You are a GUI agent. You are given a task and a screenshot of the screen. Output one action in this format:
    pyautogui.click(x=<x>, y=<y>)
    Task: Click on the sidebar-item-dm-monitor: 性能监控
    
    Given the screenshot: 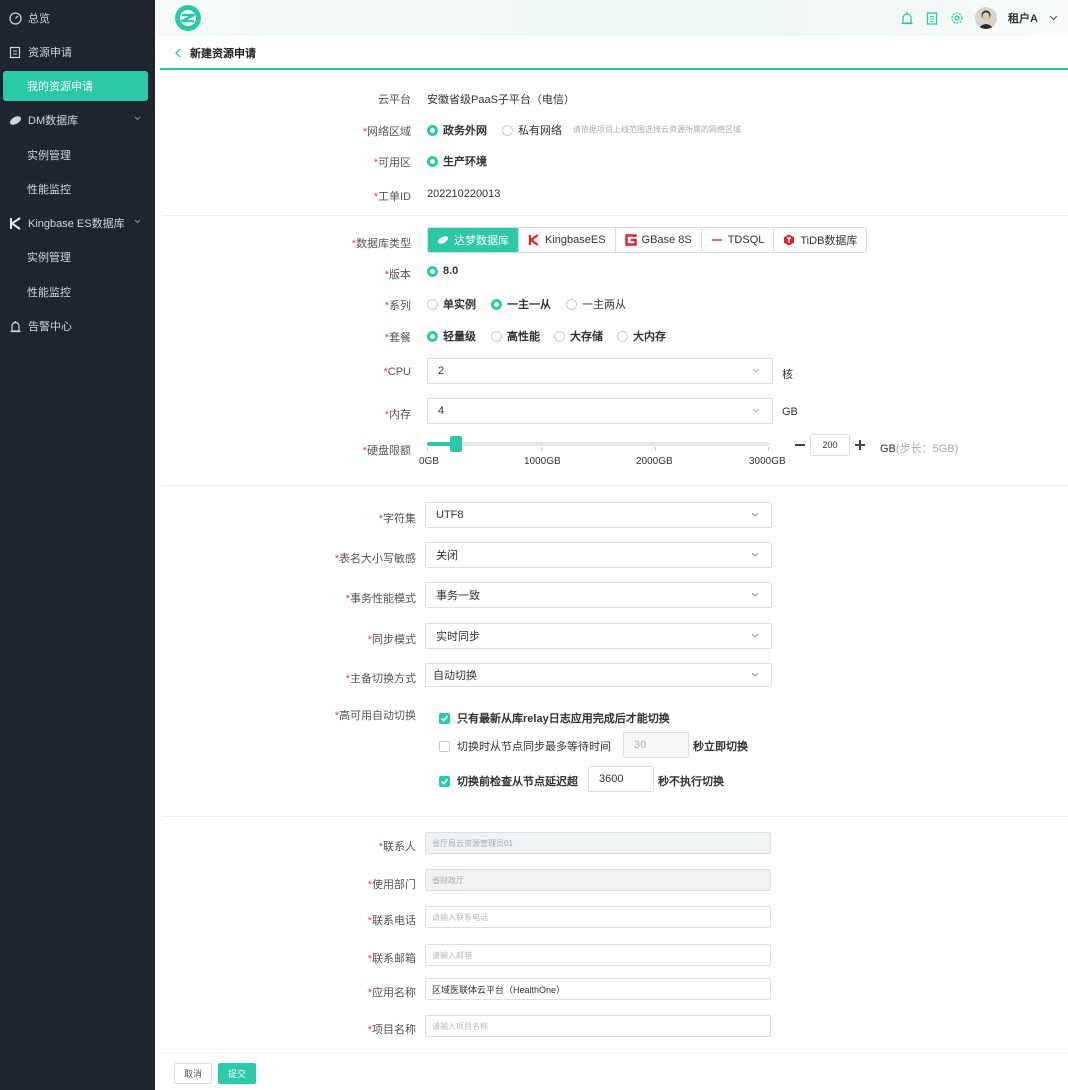 What is the action you would take?
    pyautogui.click(x=77, y=189)
    